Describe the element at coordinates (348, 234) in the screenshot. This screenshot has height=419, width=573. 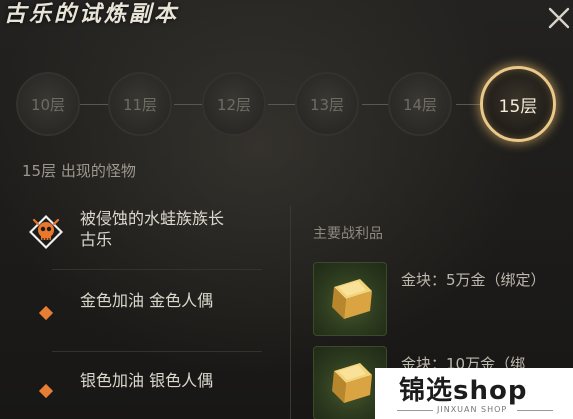
I see `loot-section-title: 主要战利品` at that location.